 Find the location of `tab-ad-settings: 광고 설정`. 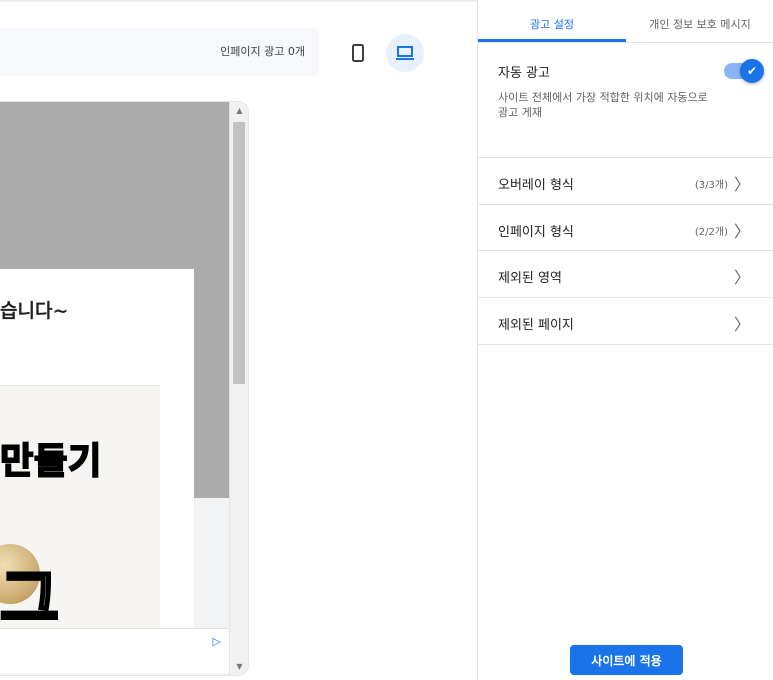

tab-ad-settings: 광고 설정 is located at coordinates (552, 24).